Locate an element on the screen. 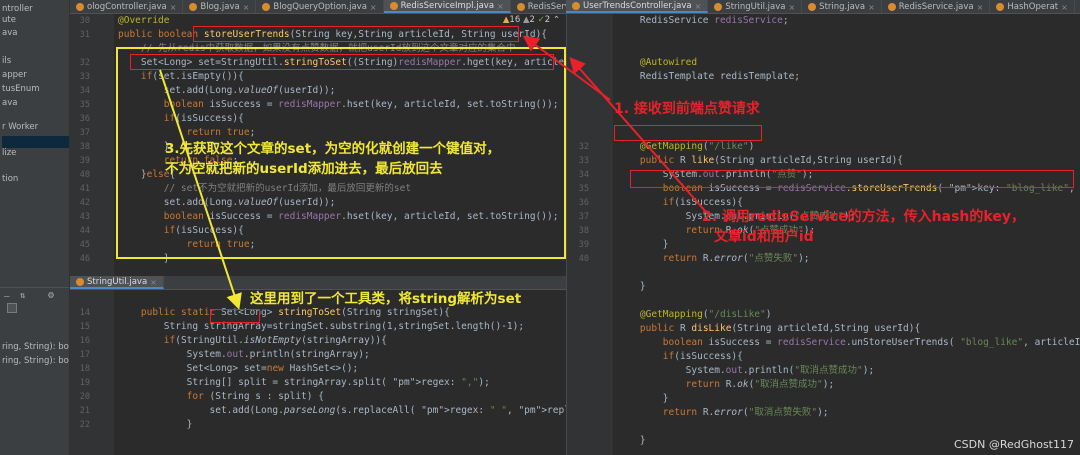  editor-tab: BlogQueryOption.java × is located at coordinates (320, 6).